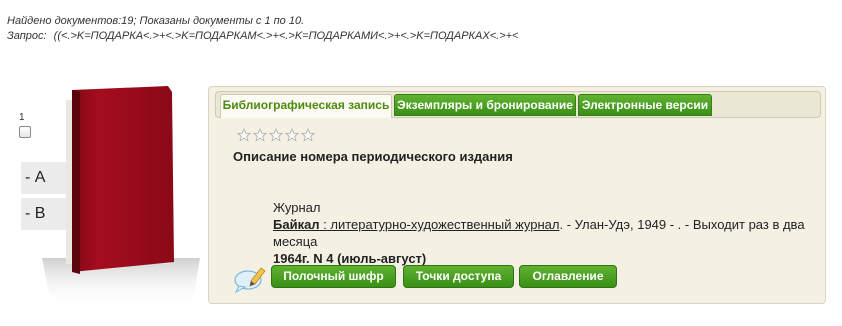  I want to click on tab-bibliographic-record: Библиографическая запись, so click(306, 106).